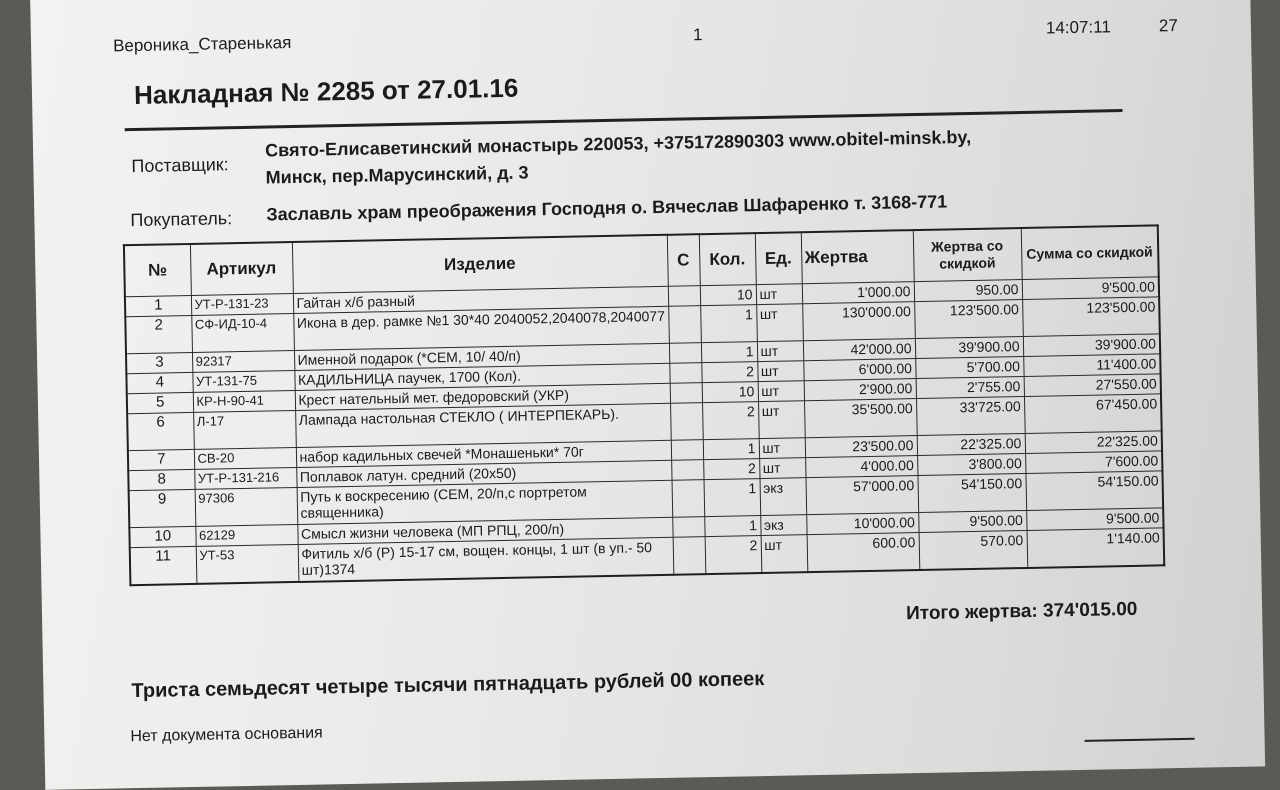 The image size is (1280, 790). What do you see at coordinates (245, 458) in the screenshot?
I see `cell-article: СВ-20` at bounding box center [245, 458].